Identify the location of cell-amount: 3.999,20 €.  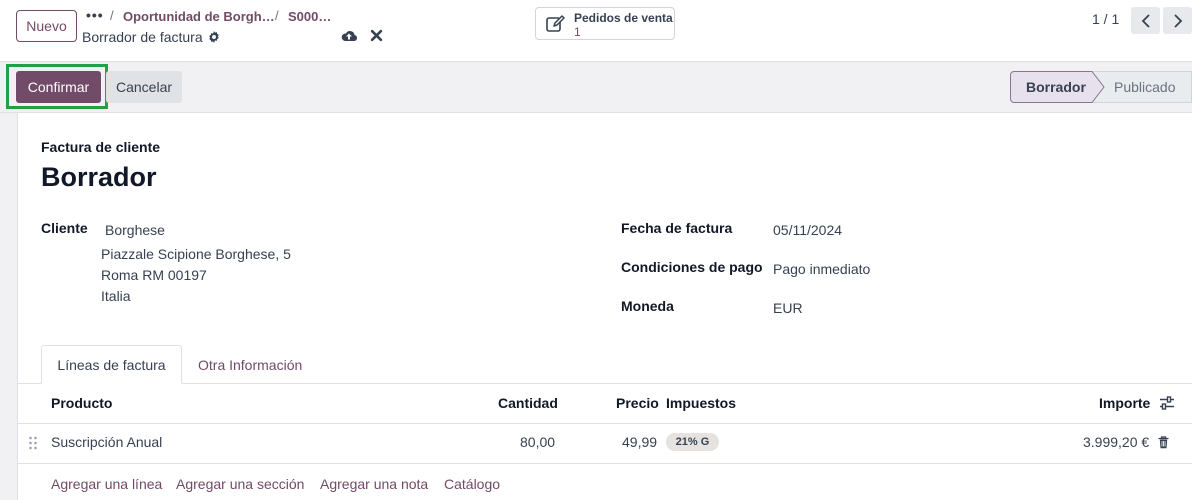
(1116, 442).